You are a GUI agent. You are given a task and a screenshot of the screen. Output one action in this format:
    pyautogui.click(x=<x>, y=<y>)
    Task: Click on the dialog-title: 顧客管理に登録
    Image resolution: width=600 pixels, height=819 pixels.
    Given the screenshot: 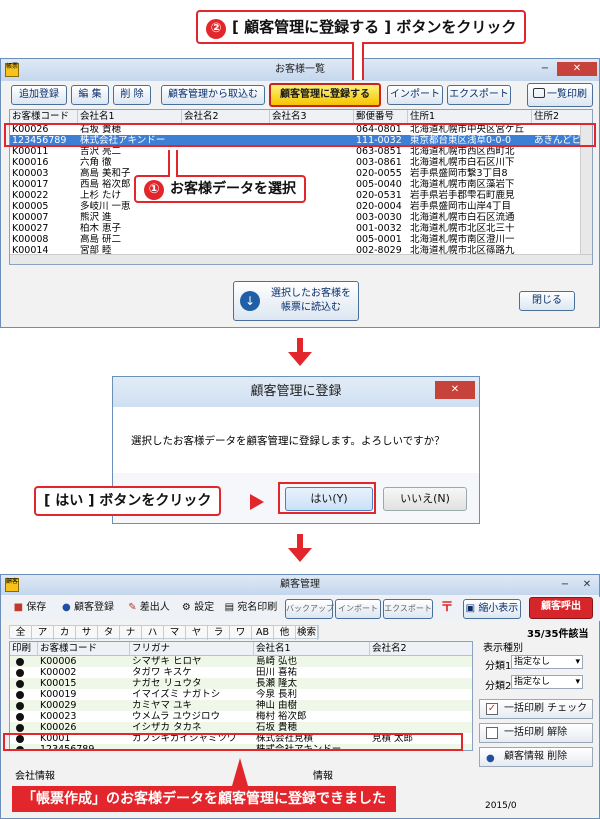 What is the action you would take?
    pyautogui.click(x=296, y=391)
    